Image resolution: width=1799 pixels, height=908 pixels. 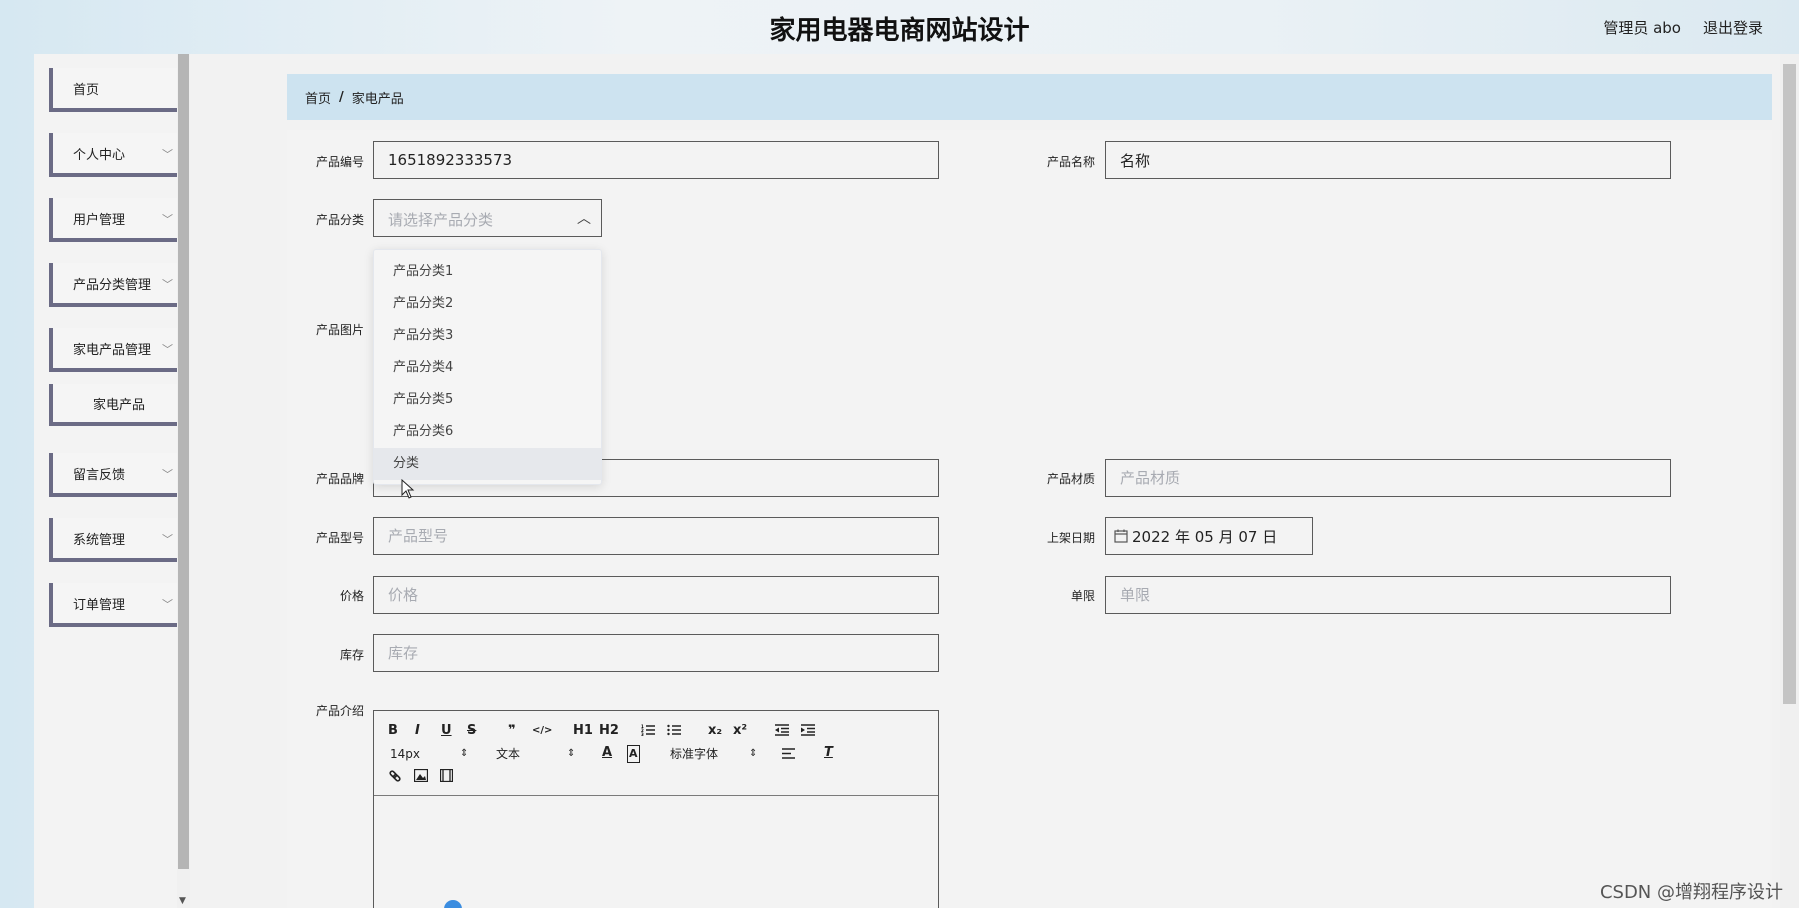 I want to click on product-image-label: 产品图片, so click(x=339, y=330).